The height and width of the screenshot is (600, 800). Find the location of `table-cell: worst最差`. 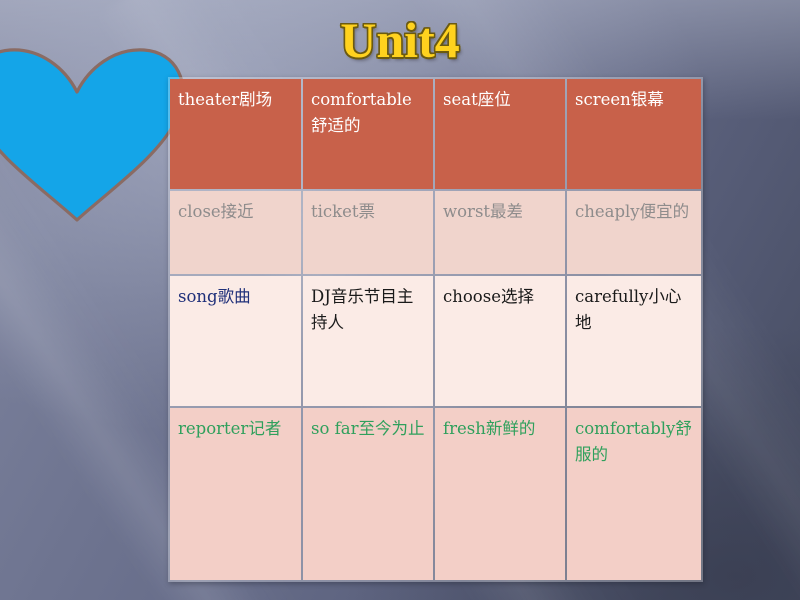

table-cell: worst最差 is located at coordinates (500, 232).